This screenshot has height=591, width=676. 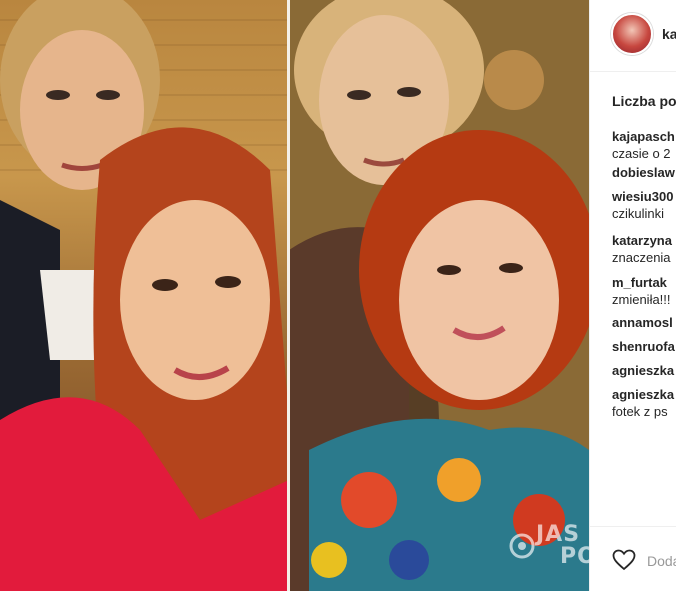 What do you see at coordinates (624, 560) in the screenshot?
I see `heart-icon` at bounding box center [624, 560].